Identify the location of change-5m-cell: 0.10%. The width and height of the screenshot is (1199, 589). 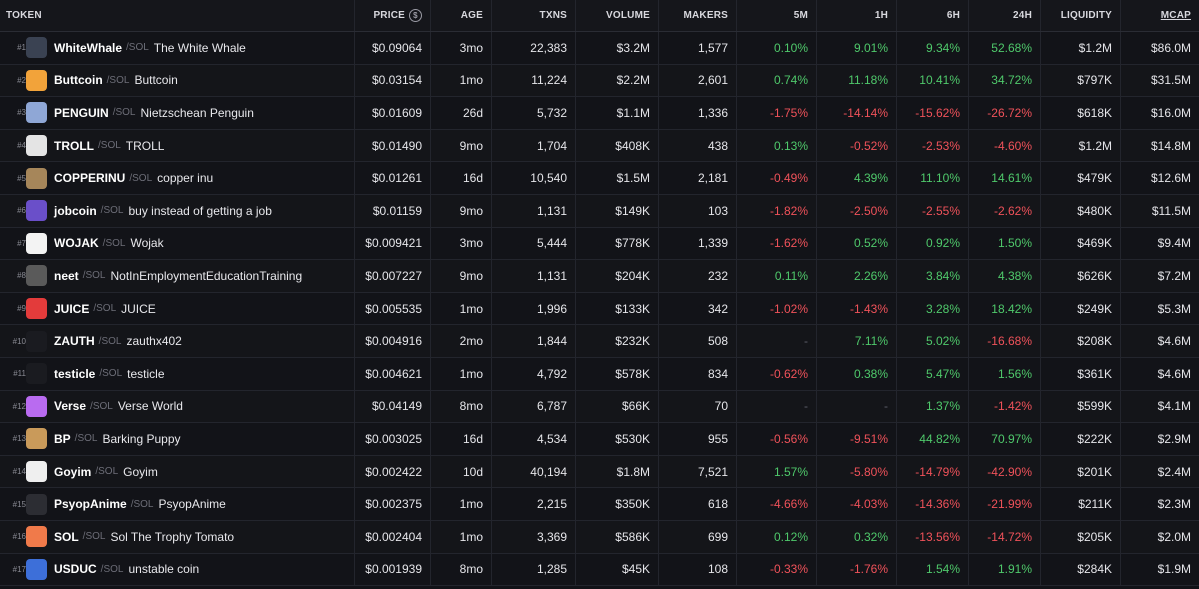
(777, 48).